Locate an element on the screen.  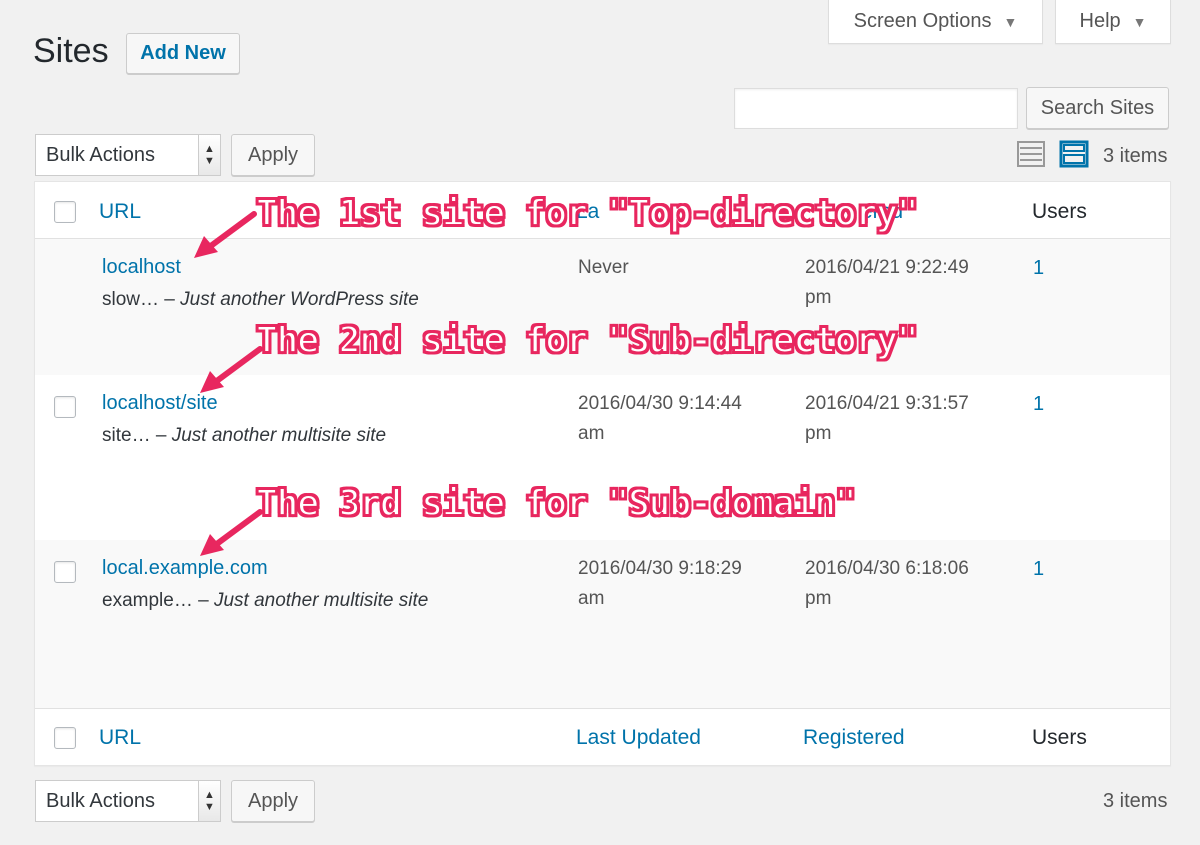
apply-button-bottom: Apply is located at coordinates (273, 801).